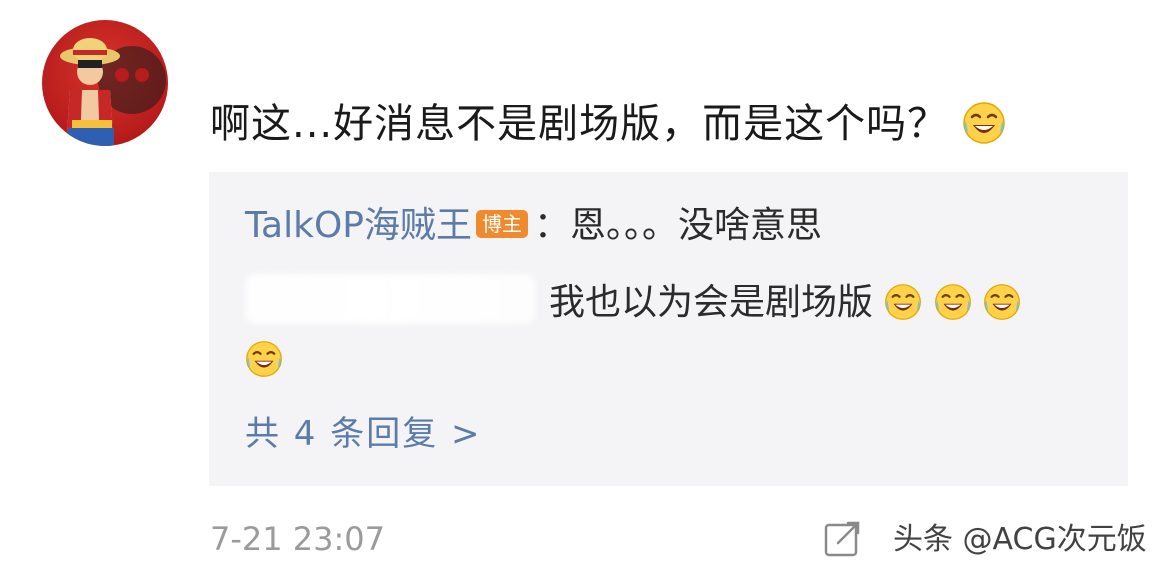 The image size is (1170, 572). I want to click on comment-text: 啊这...好消息不是剧场版，而是这个吗？, so click(579, 124).